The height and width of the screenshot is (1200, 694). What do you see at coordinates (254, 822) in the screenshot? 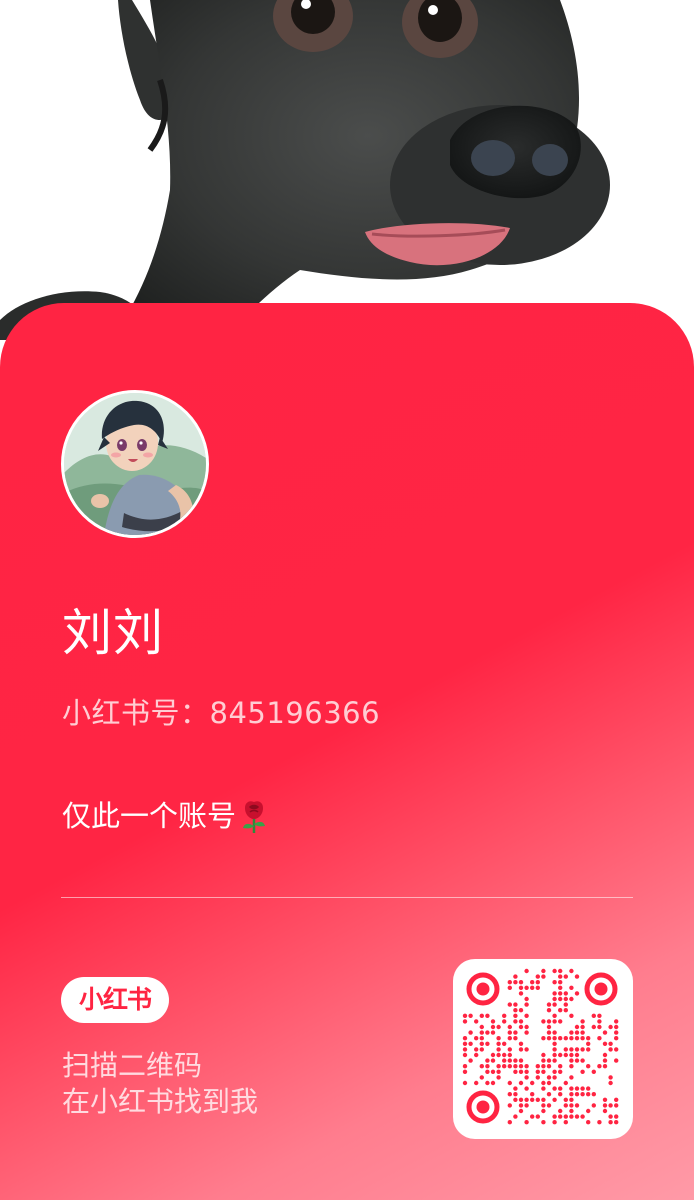
I see `rose-icon` at bounding box center [254, 822].